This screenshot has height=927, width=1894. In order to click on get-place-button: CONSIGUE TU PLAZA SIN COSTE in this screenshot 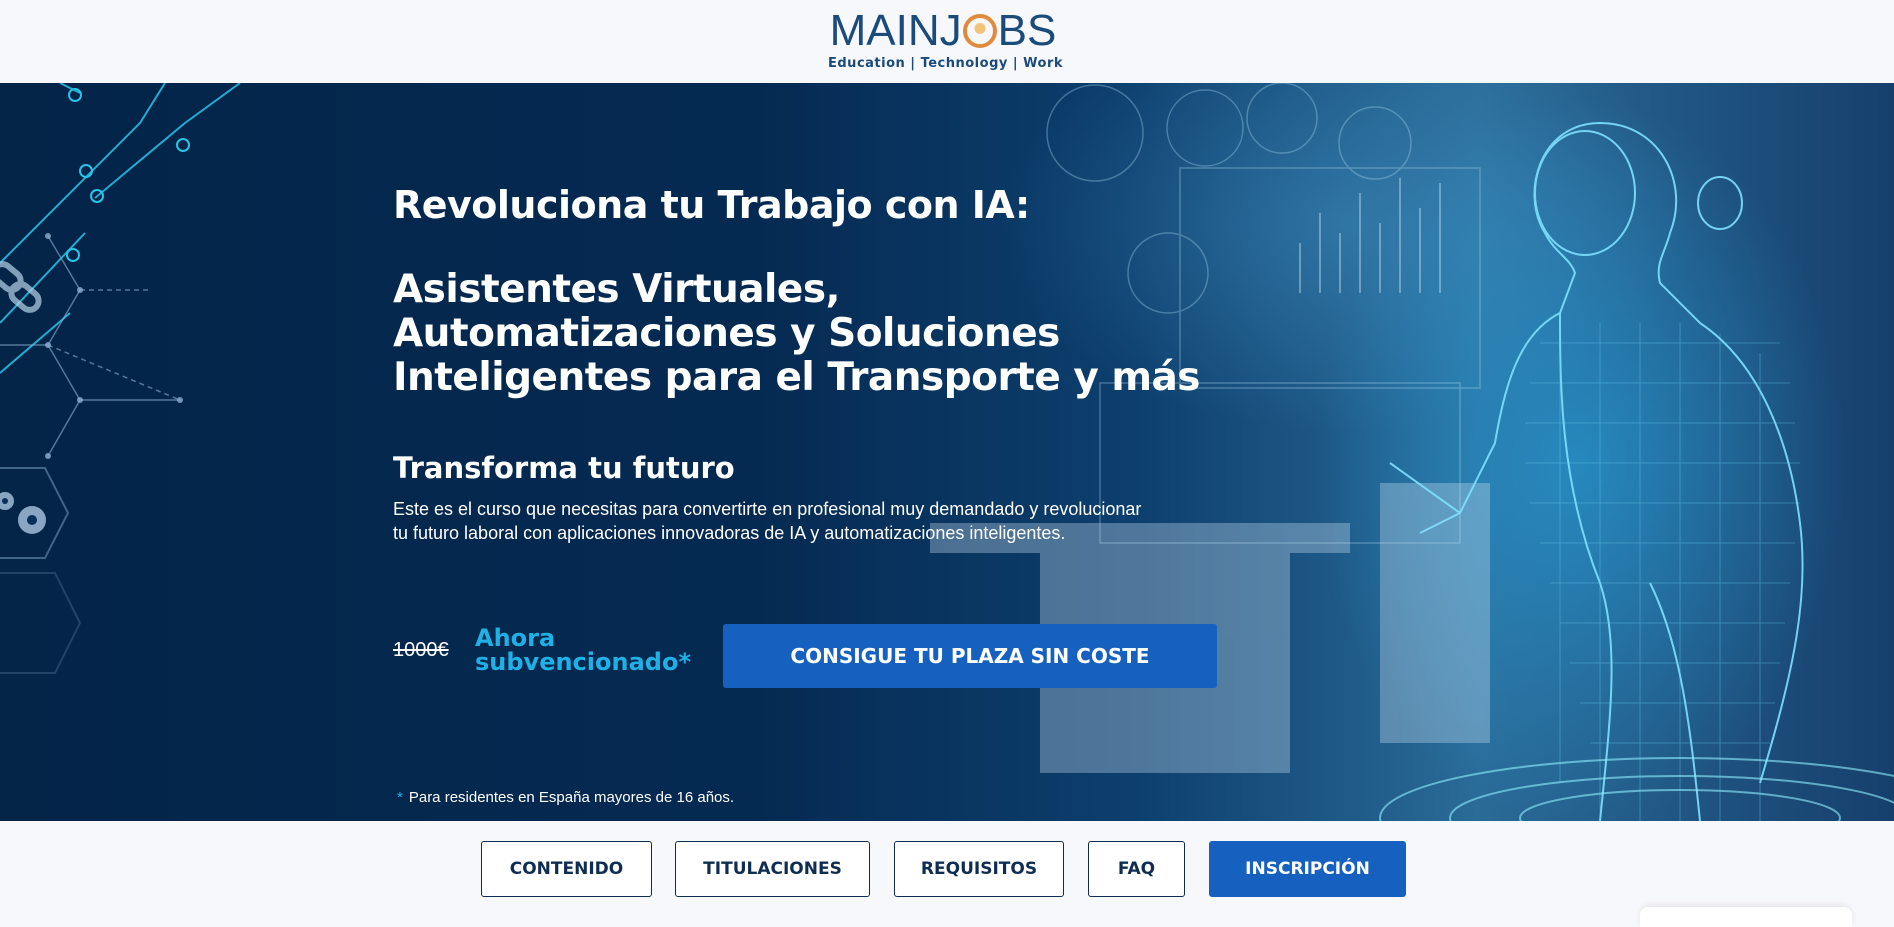, I will do `click(970, 656)`.